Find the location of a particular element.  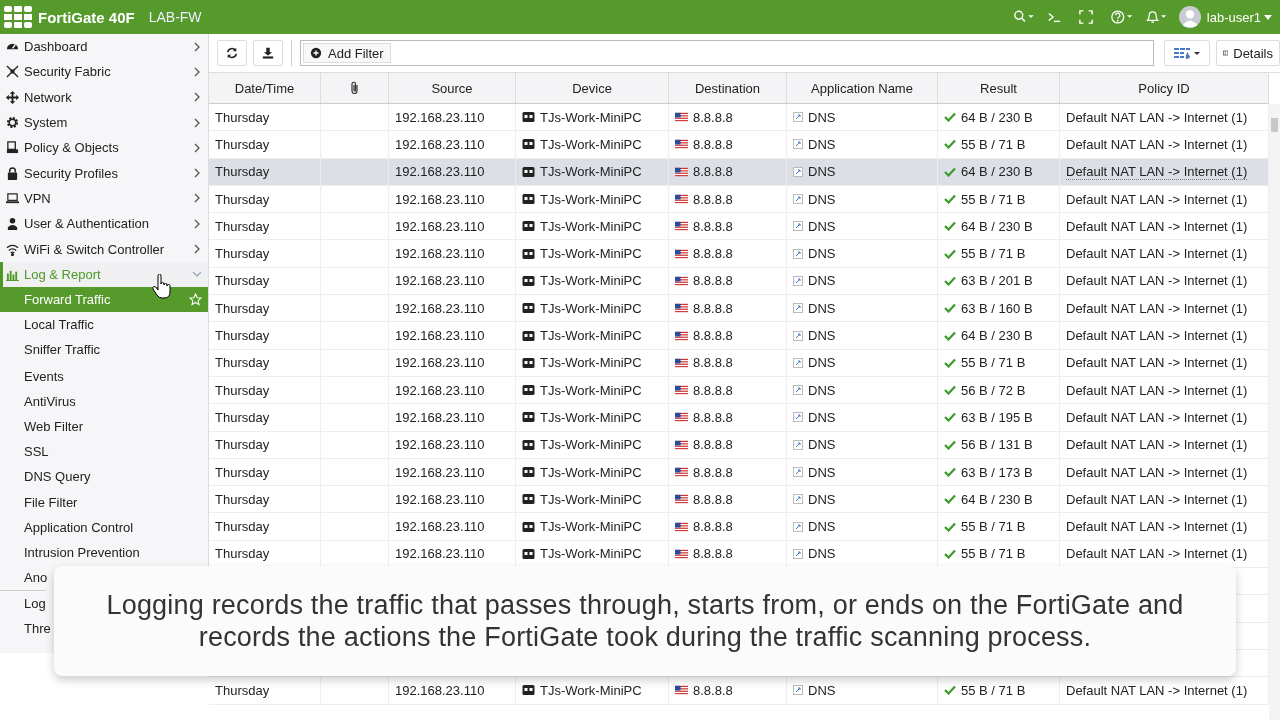

table-row: Thursday 192.168.23.110 TJs-Work-MiniPC 8.8.8.8 DNS 56 B / 131 B Default NAT LAN -> Internet (1) is located at coordinates (739, 445).